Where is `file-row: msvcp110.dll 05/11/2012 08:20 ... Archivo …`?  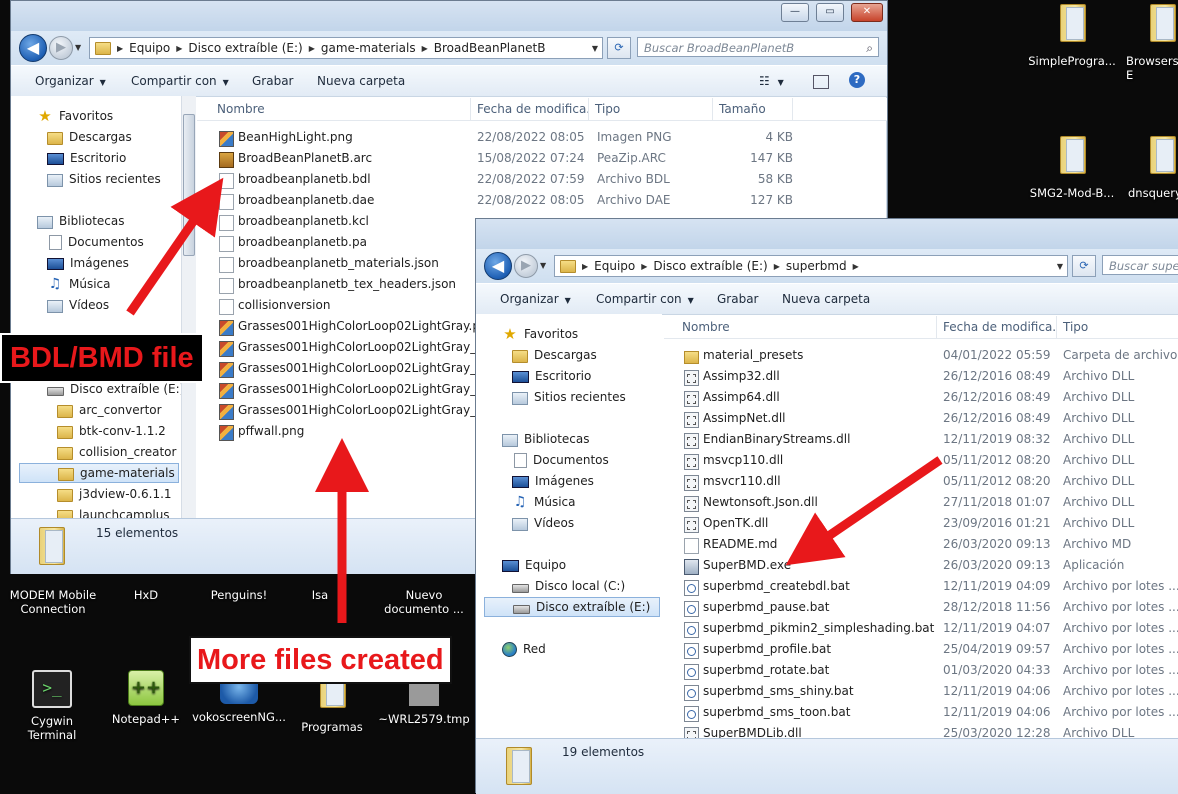 file-row: msvcp110.dll 05/11/2012 08:20 ... Archivo … is located at coordinates (921, 460).